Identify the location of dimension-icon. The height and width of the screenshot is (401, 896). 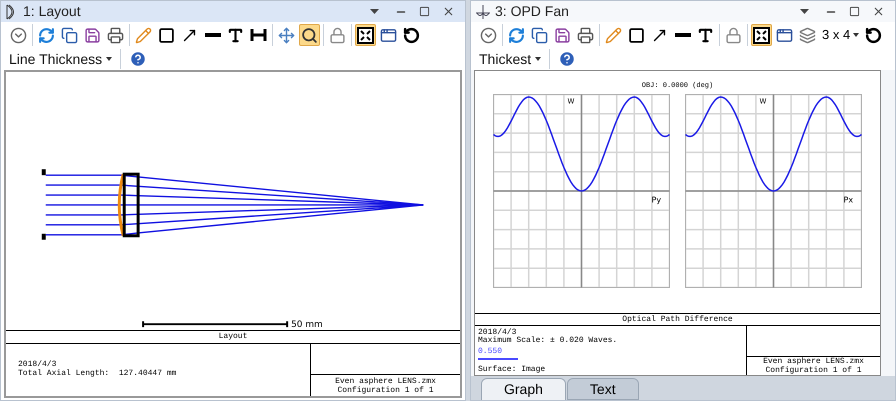
(258, 35).